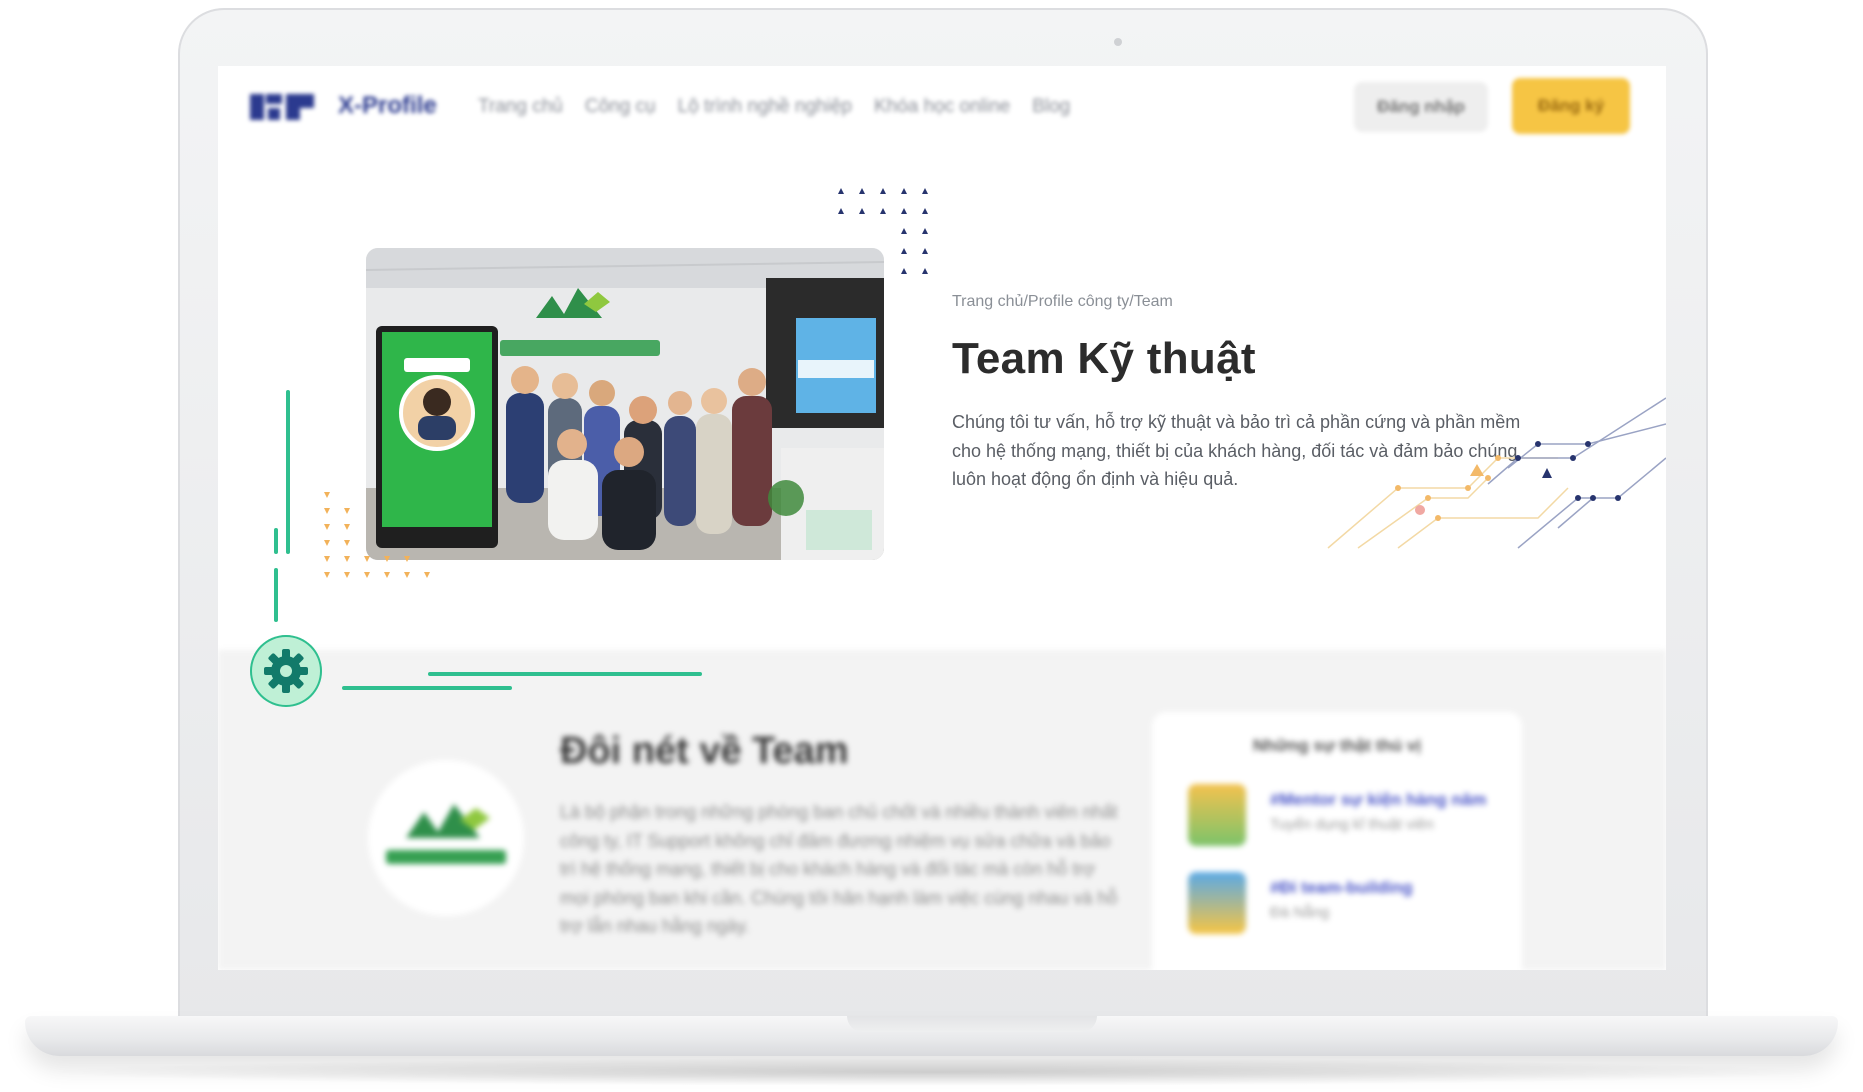 The width and height of the screenshot is (1863, 1092). What do you see at coordinates (520, 107) in the screenshot?
I see `nav-link-home: Trang chủ` at bounding box center [520, 107].